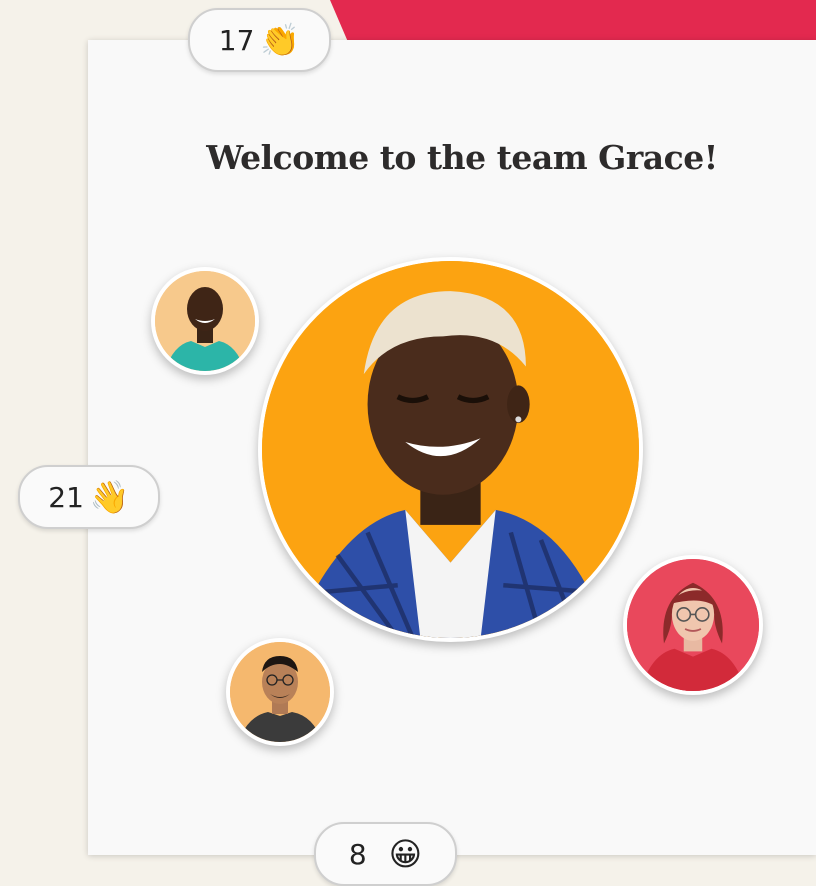 This screenshot has width=816, height=886. Describe the element at coordinates (280, 40) in the screenshot. I see `clapping-hands-icon: 👏` at that location.